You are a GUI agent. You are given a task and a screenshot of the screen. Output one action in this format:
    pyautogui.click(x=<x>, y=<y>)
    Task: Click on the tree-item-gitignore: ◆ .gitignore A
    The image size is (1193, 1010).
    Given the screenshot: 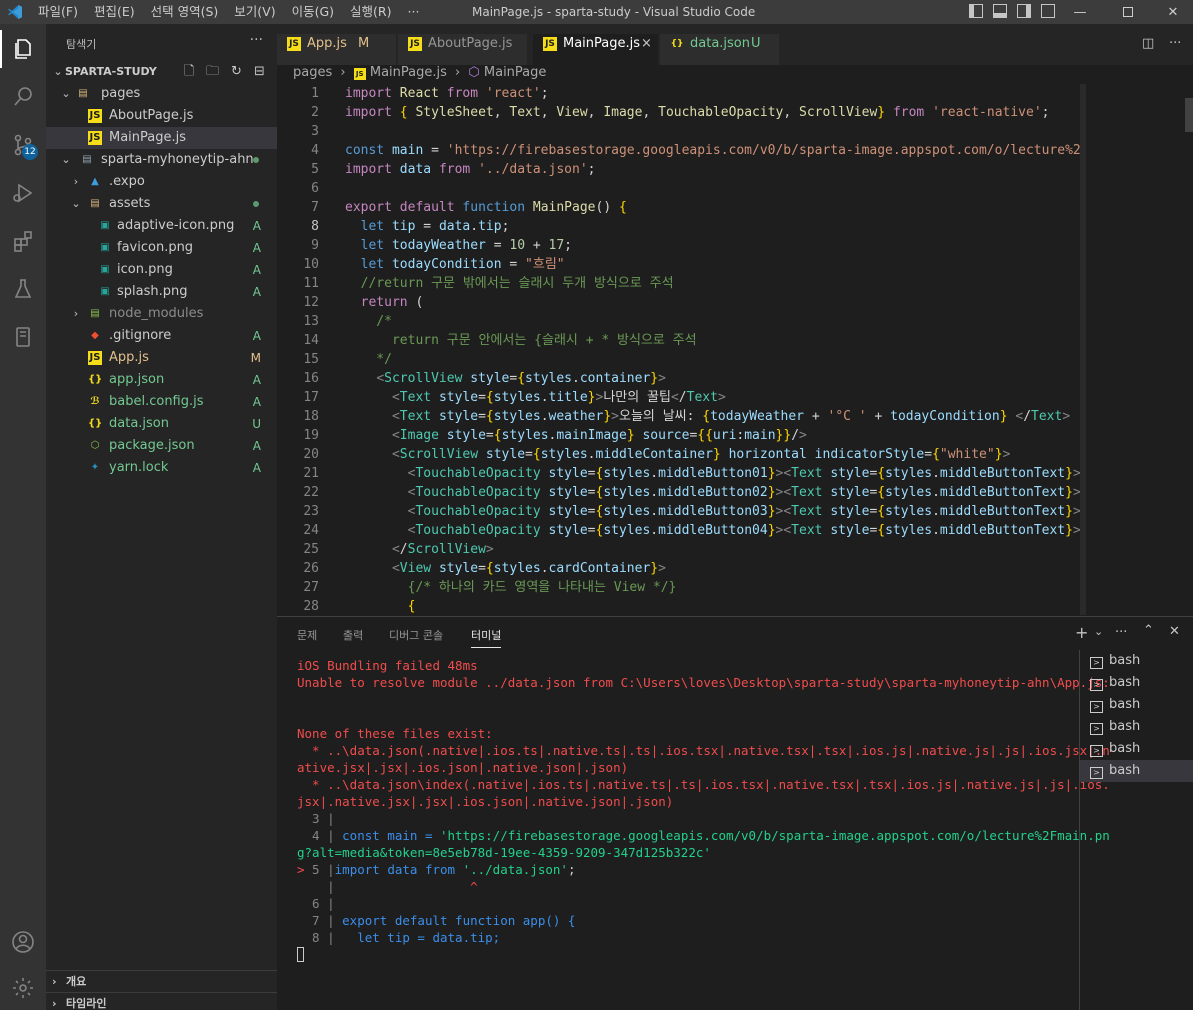 What is the action you would take?
    pyautogui.click(x=161, y=336)
    